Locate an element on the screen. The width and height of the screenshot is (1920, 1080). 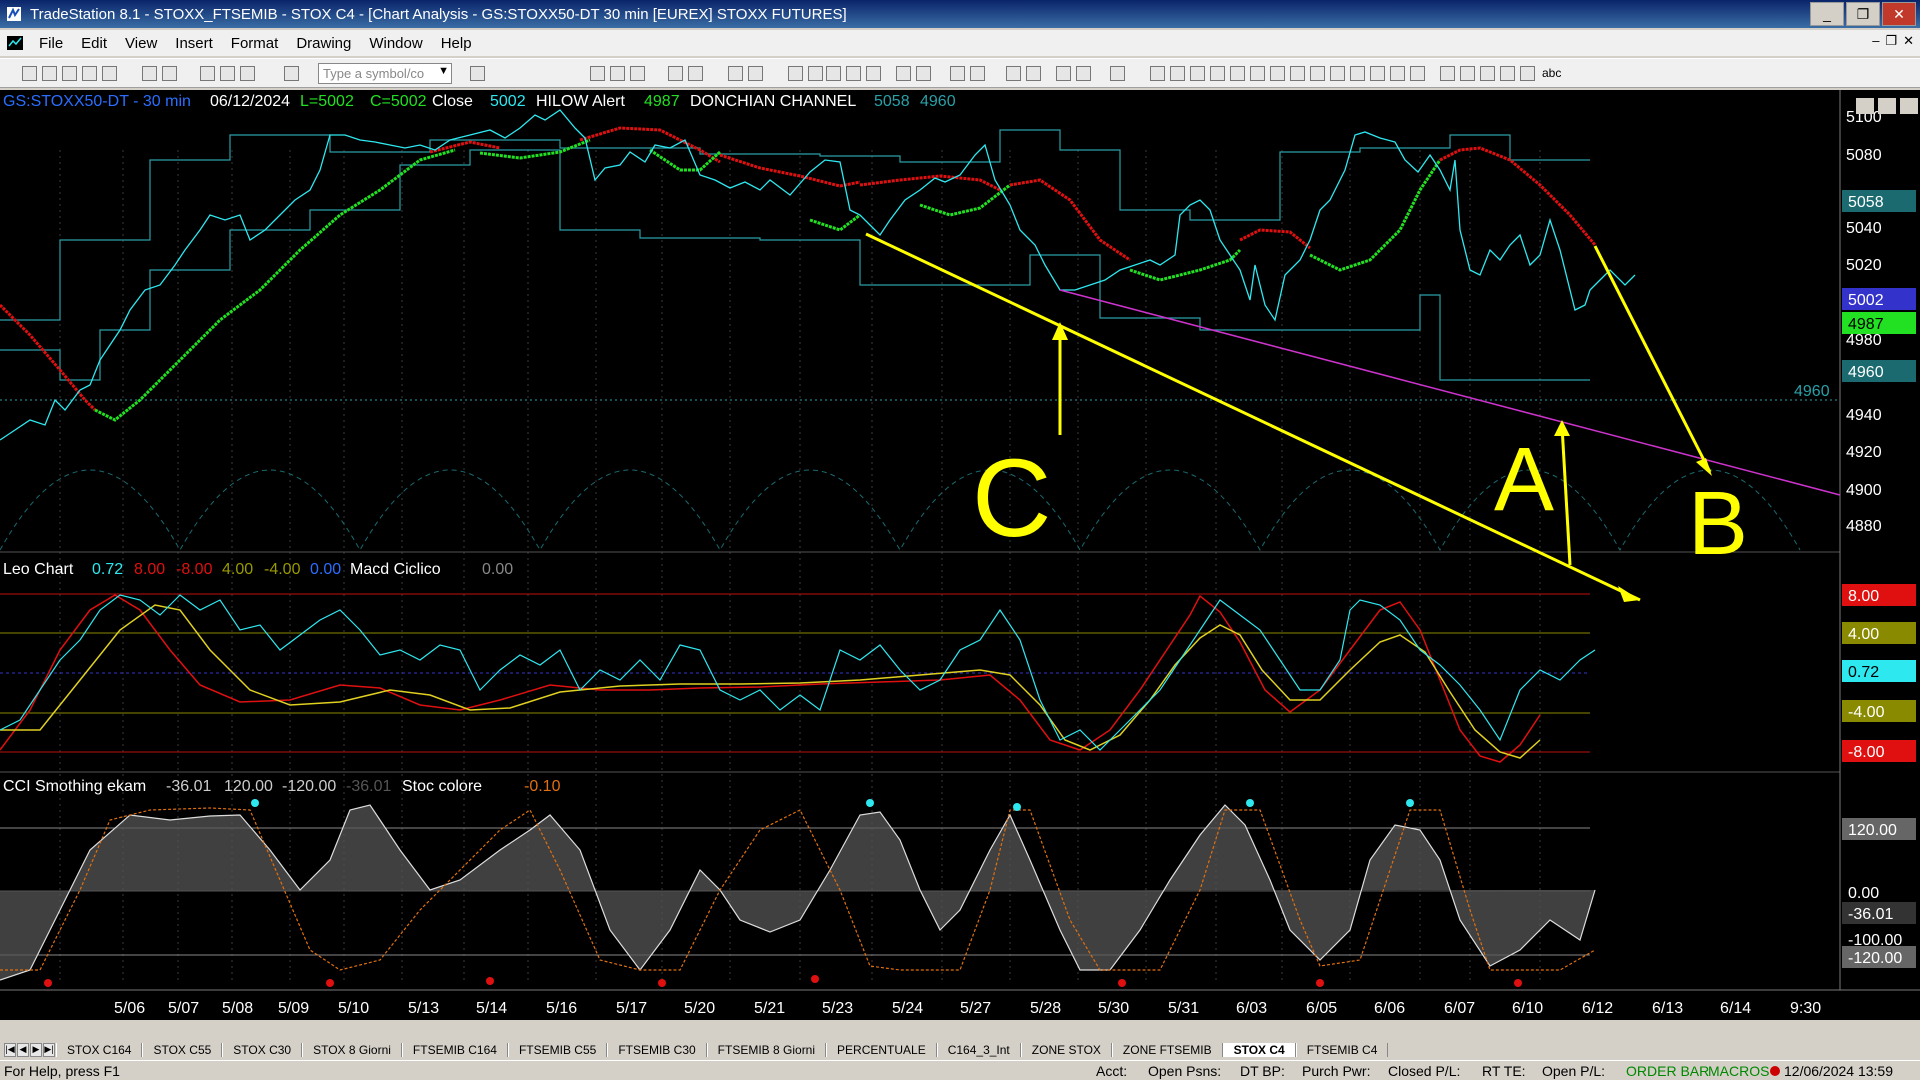
menu-format: Format is located at coordinates (255, 43).